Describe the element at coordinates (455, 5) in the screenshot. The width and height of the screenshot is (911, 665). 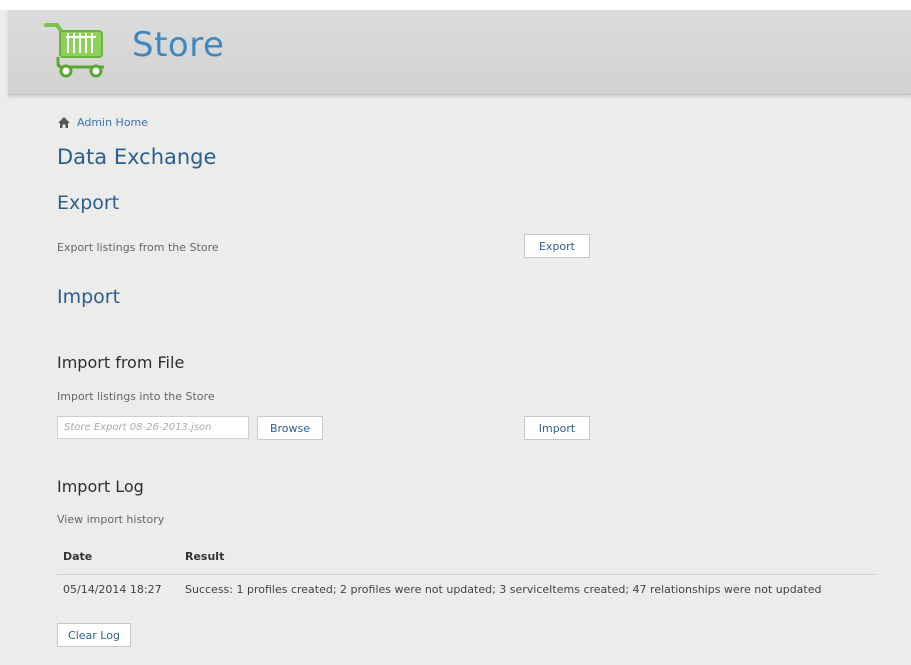
I see `top-band` at that location.